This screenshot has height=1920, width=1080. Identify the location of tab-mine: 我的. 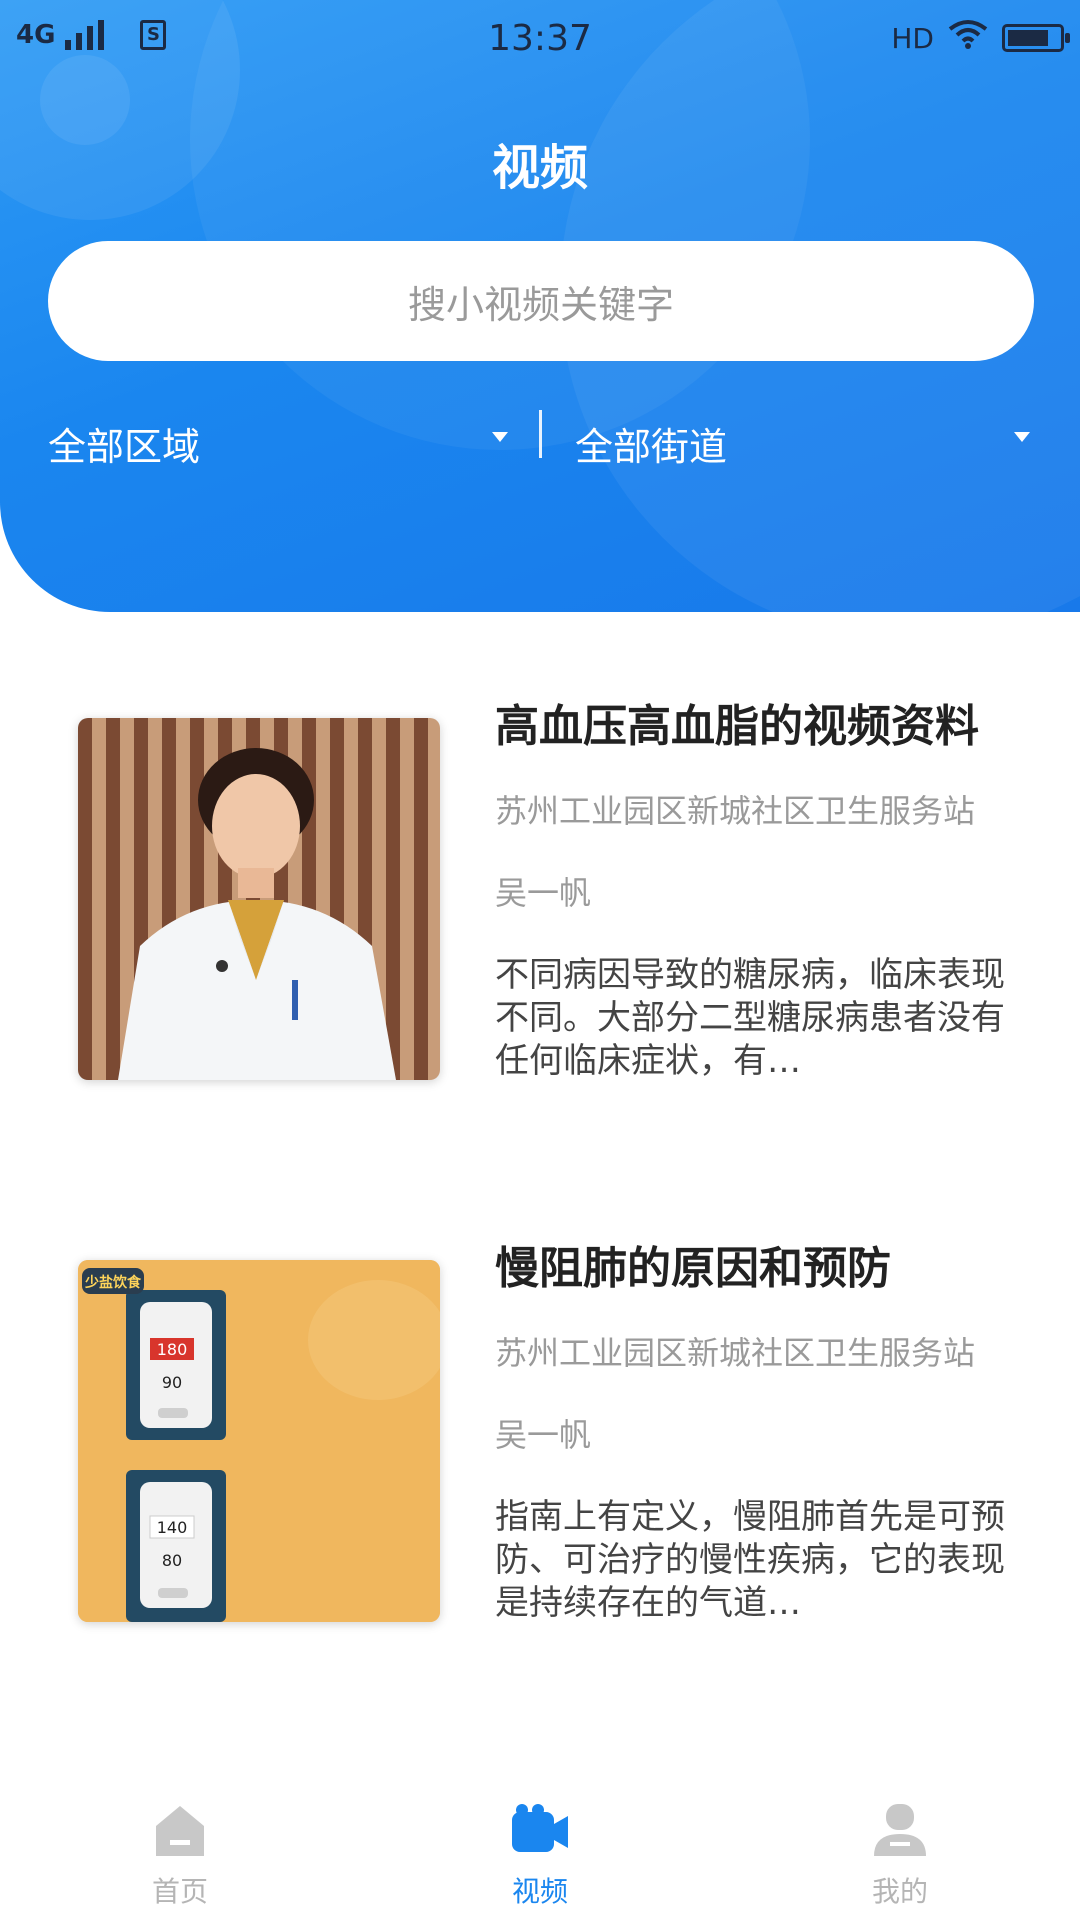
(900, 1855).